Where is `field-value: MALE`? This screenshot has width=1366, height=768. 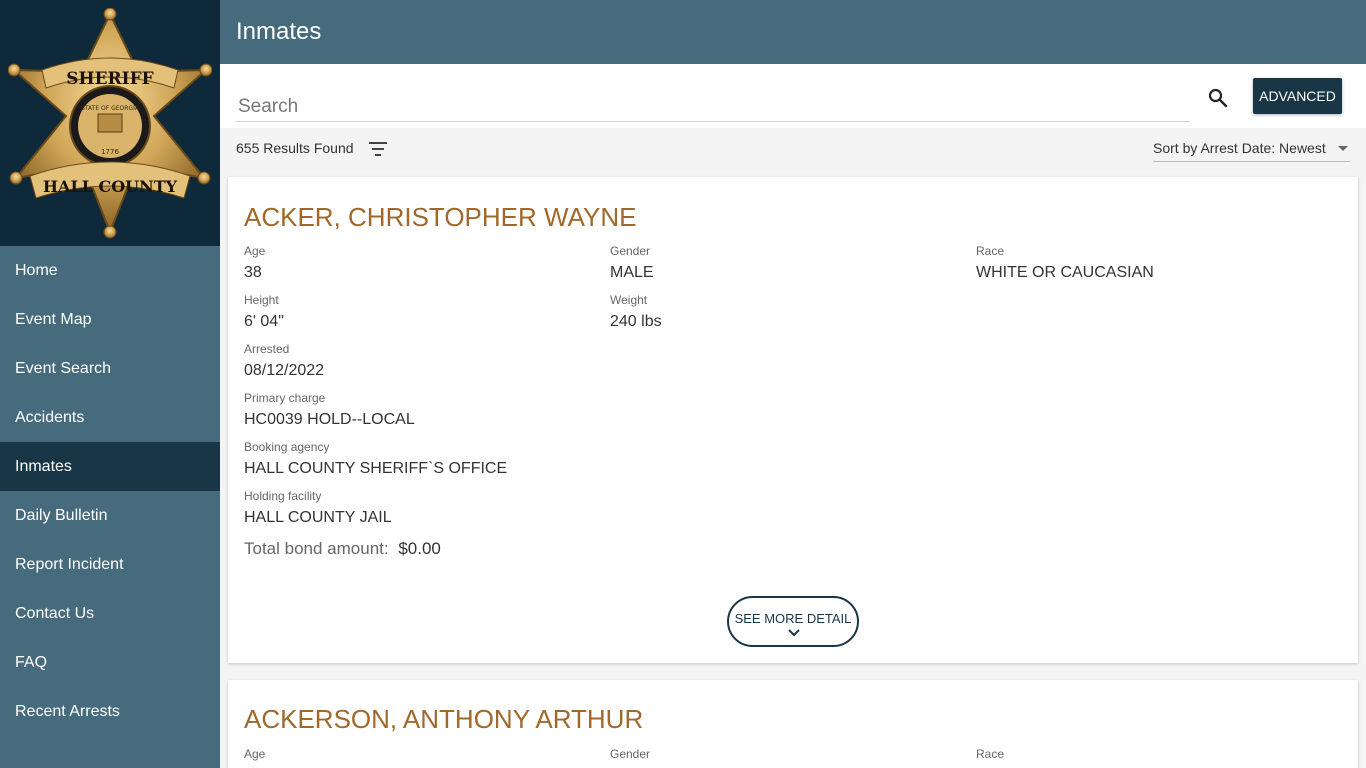
field-value: MALE is located at coordinates (632, 272).